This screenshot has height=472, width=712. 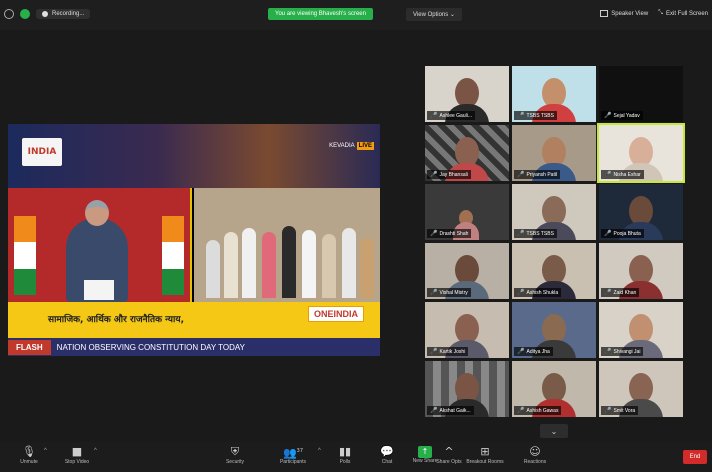 I want to click on participant-name-tag: 🎤 Pooja Bhuta, so click(x=622, y=233).